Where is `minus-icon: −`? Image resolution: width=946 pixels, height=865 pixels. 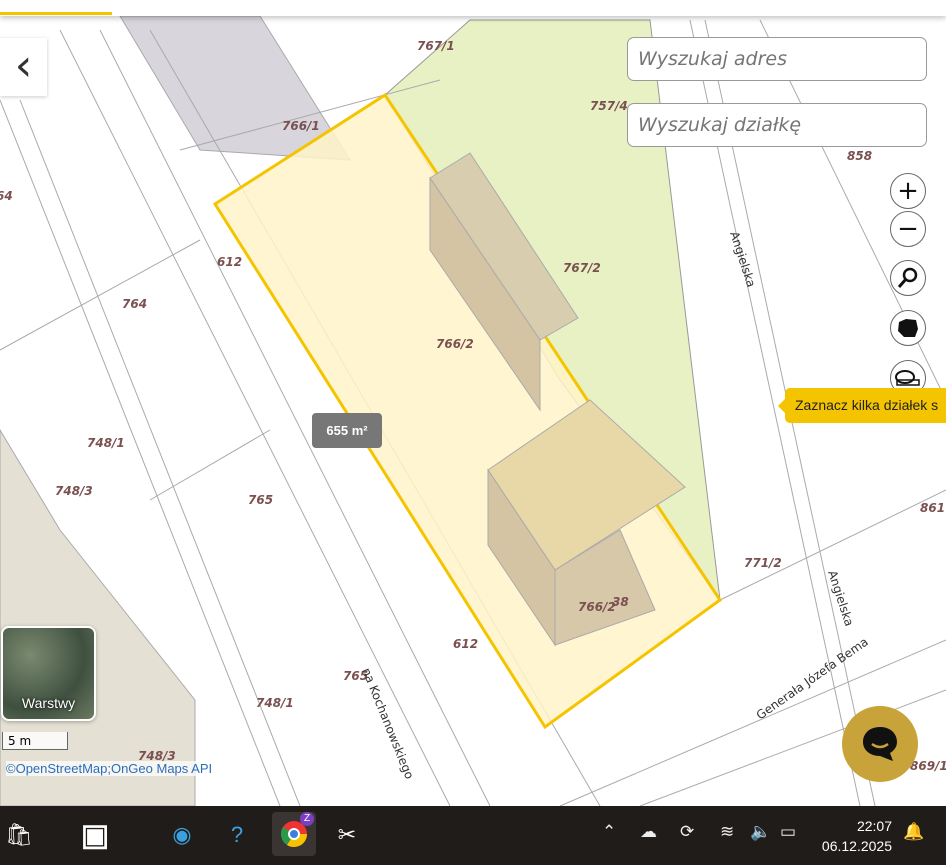 minus-icon: − is located at coordinates (908, 229).